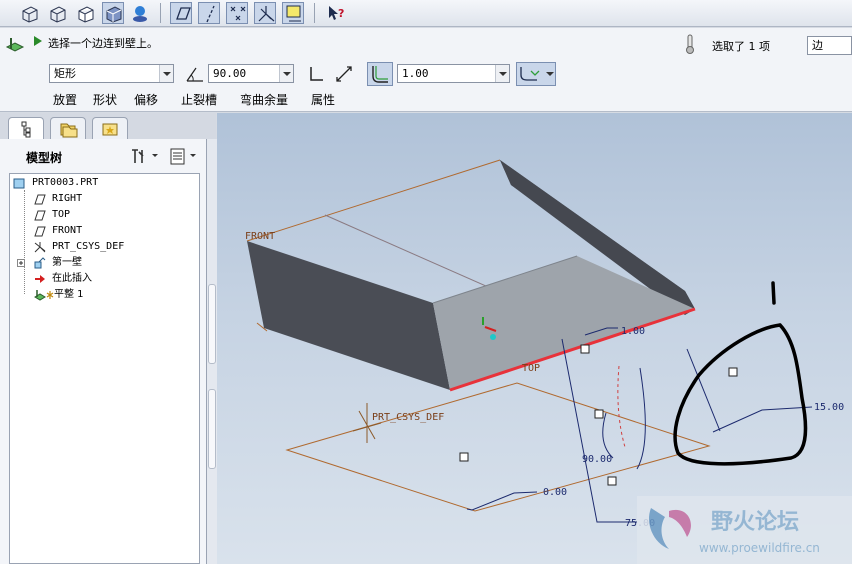 The image size is (852, 564). What do you see at coordinates (323, 99) in the screenshot?
I see `tab-properties: 属性` at bounding box center [323, 99].